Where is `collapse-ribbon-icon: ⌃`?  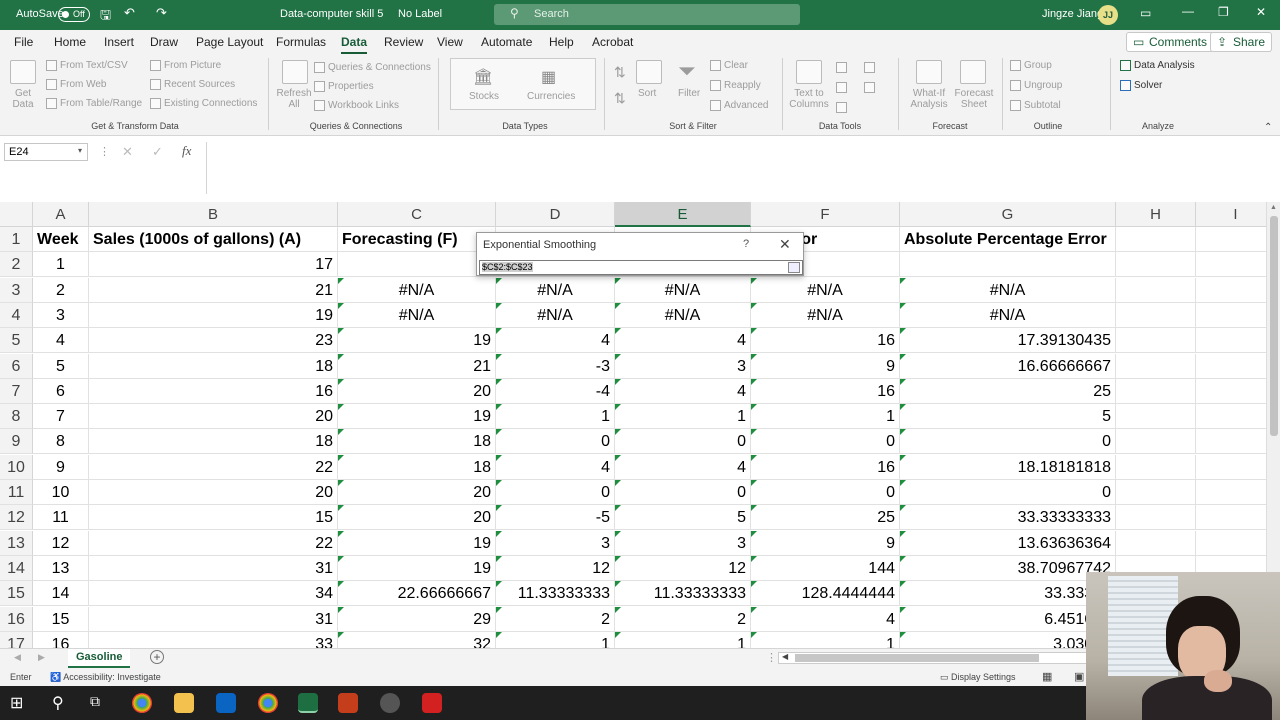
collapse-ribbon-icon: ⌃ is located at coordinates (1268, 127).